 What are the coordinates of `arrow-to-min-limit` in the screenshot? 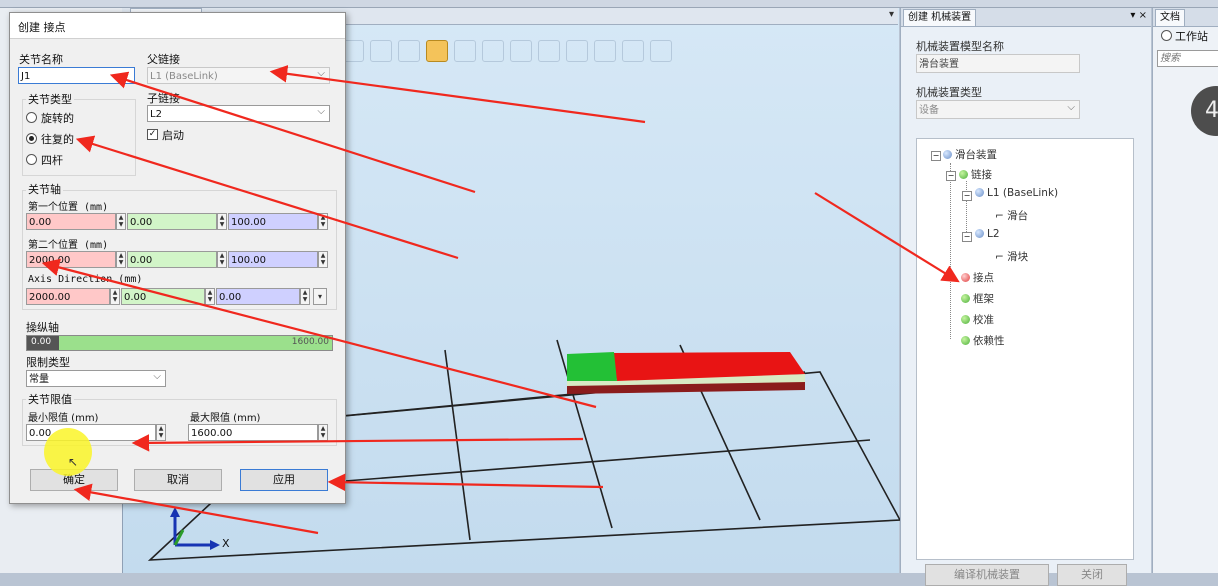 It's located at (357, 443).